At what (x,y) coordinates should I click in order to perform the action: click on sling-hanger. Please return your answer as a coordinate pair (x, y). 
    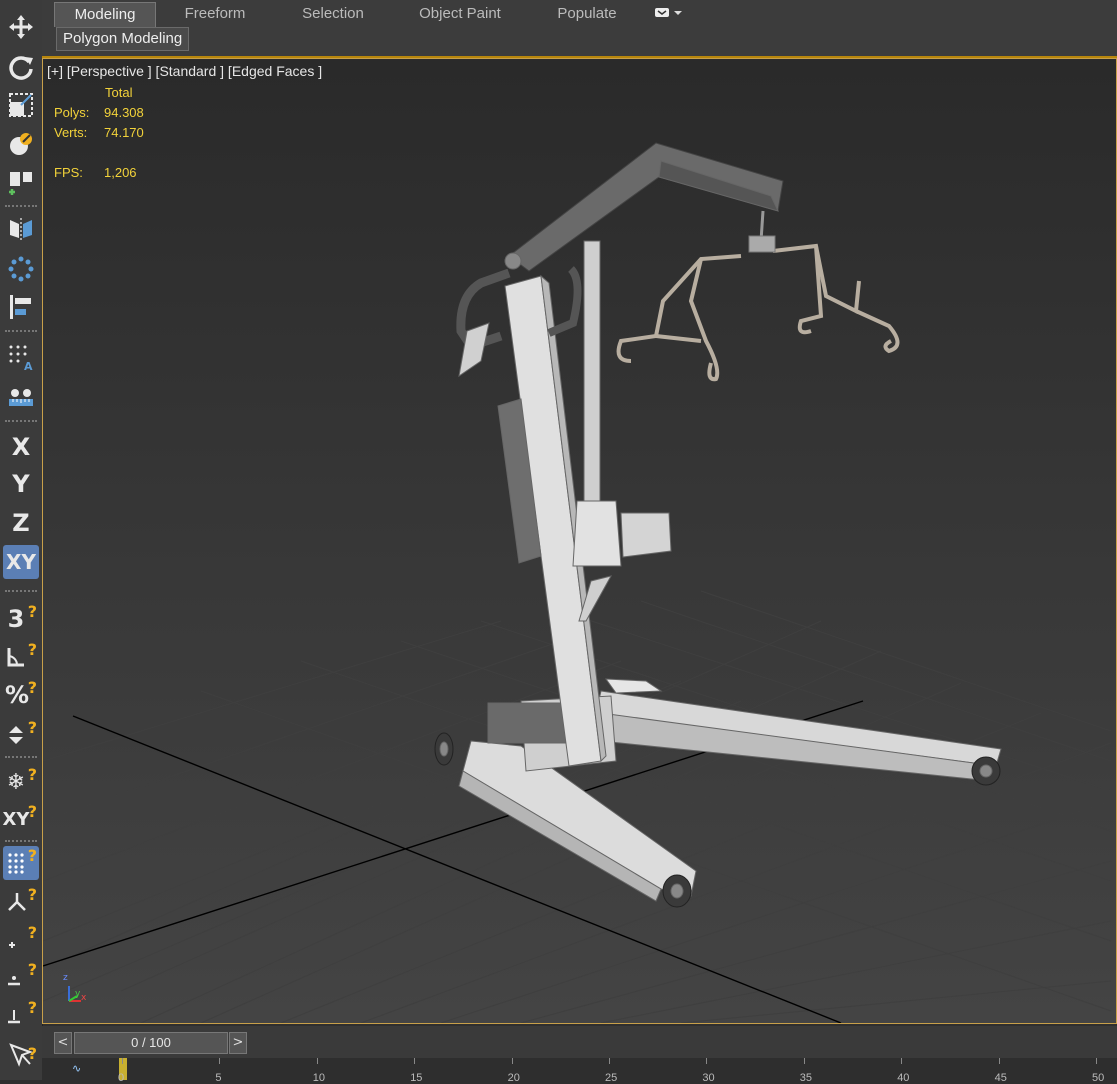
    Looking at the image, I should click on (758, 312).